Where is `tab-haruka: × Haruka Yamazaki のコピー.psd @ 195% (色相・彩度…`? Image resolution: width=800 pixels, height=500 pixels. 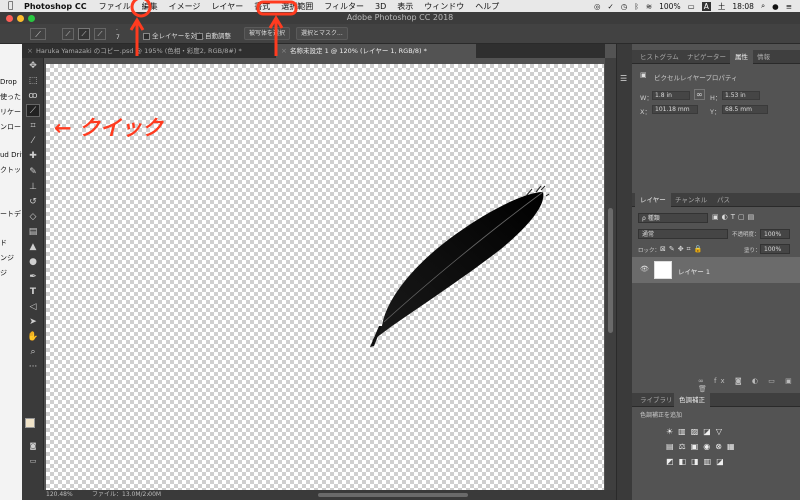
tab-haruka: × Haruka Yamazaki のコピー.psd @ 195% (色相・彩度… is located at coordinates (149, 51).